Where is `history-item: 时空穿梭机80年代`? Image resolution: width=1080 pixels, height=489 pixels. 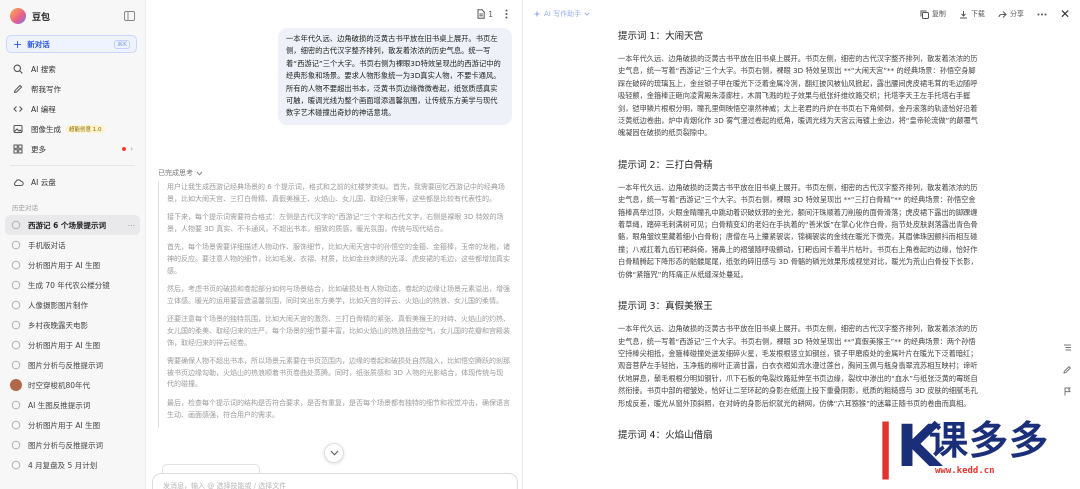
history-item: 时空穿梭机80年代 is located at coordinates (72, 385).